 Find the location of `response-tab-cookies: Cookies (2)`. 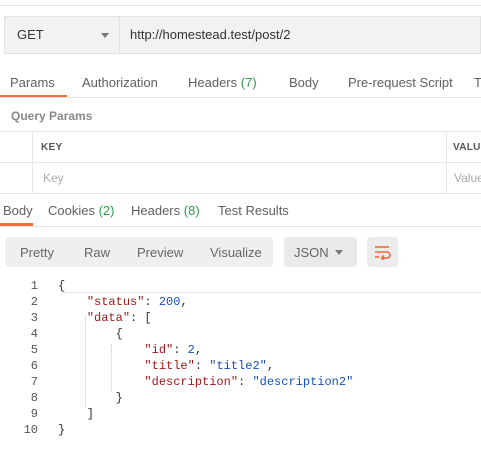

response-tab-cookies: Cookies (2) is located at coordinates (81, 210).